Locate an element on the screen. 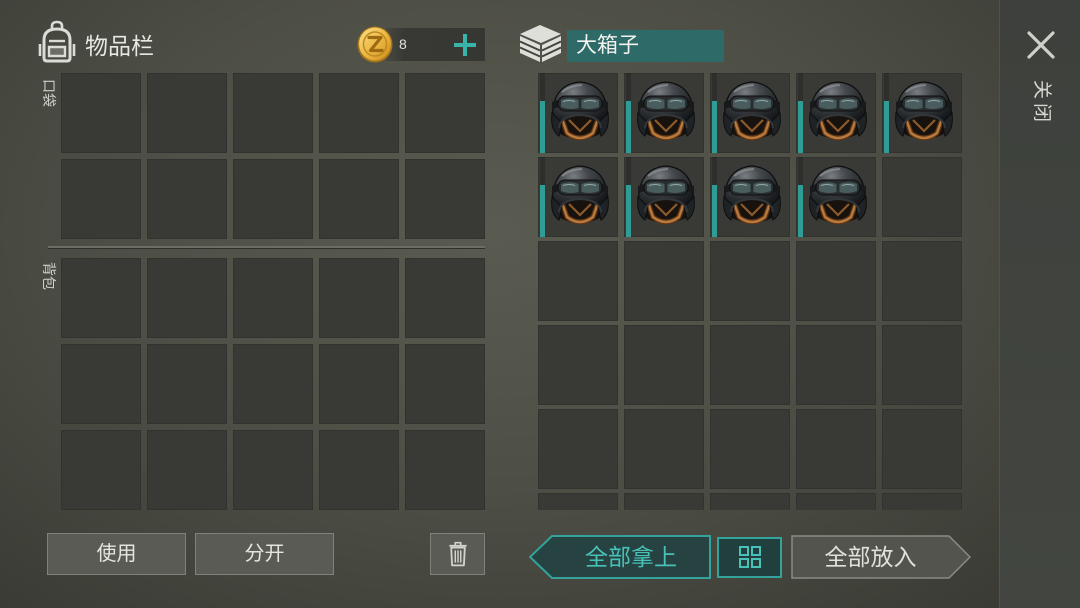 This screenshot has height=608, width=1080. box-icon is located at coordinates (540, 43).